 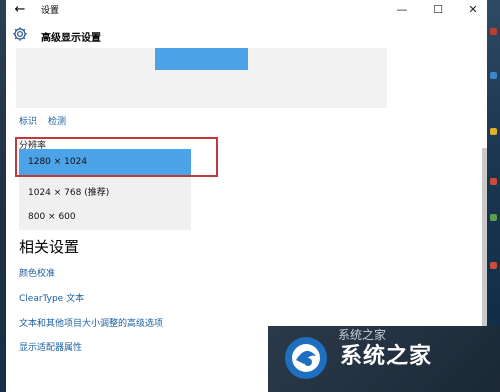 What do you see at coordinates (51, 297) in the screenshot?
I see `cleartype-text-link: ClearType 文本` at bounding box center [51, 297].